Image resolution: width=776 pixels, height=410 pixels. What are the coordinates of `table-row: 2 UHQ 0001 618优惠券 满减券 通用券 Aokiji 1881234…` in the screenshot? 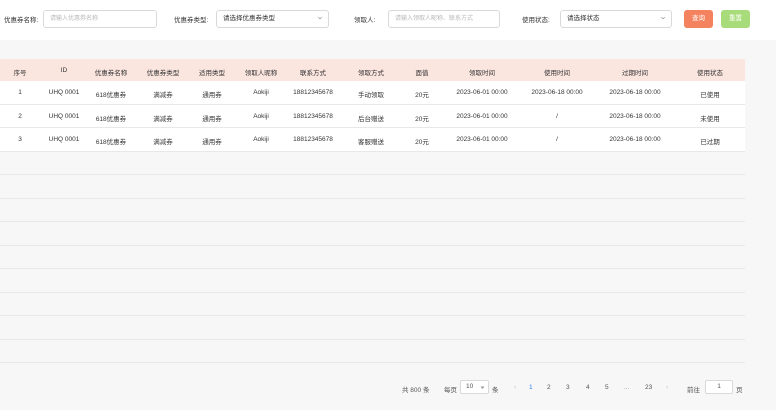 It's located at (372, 116).